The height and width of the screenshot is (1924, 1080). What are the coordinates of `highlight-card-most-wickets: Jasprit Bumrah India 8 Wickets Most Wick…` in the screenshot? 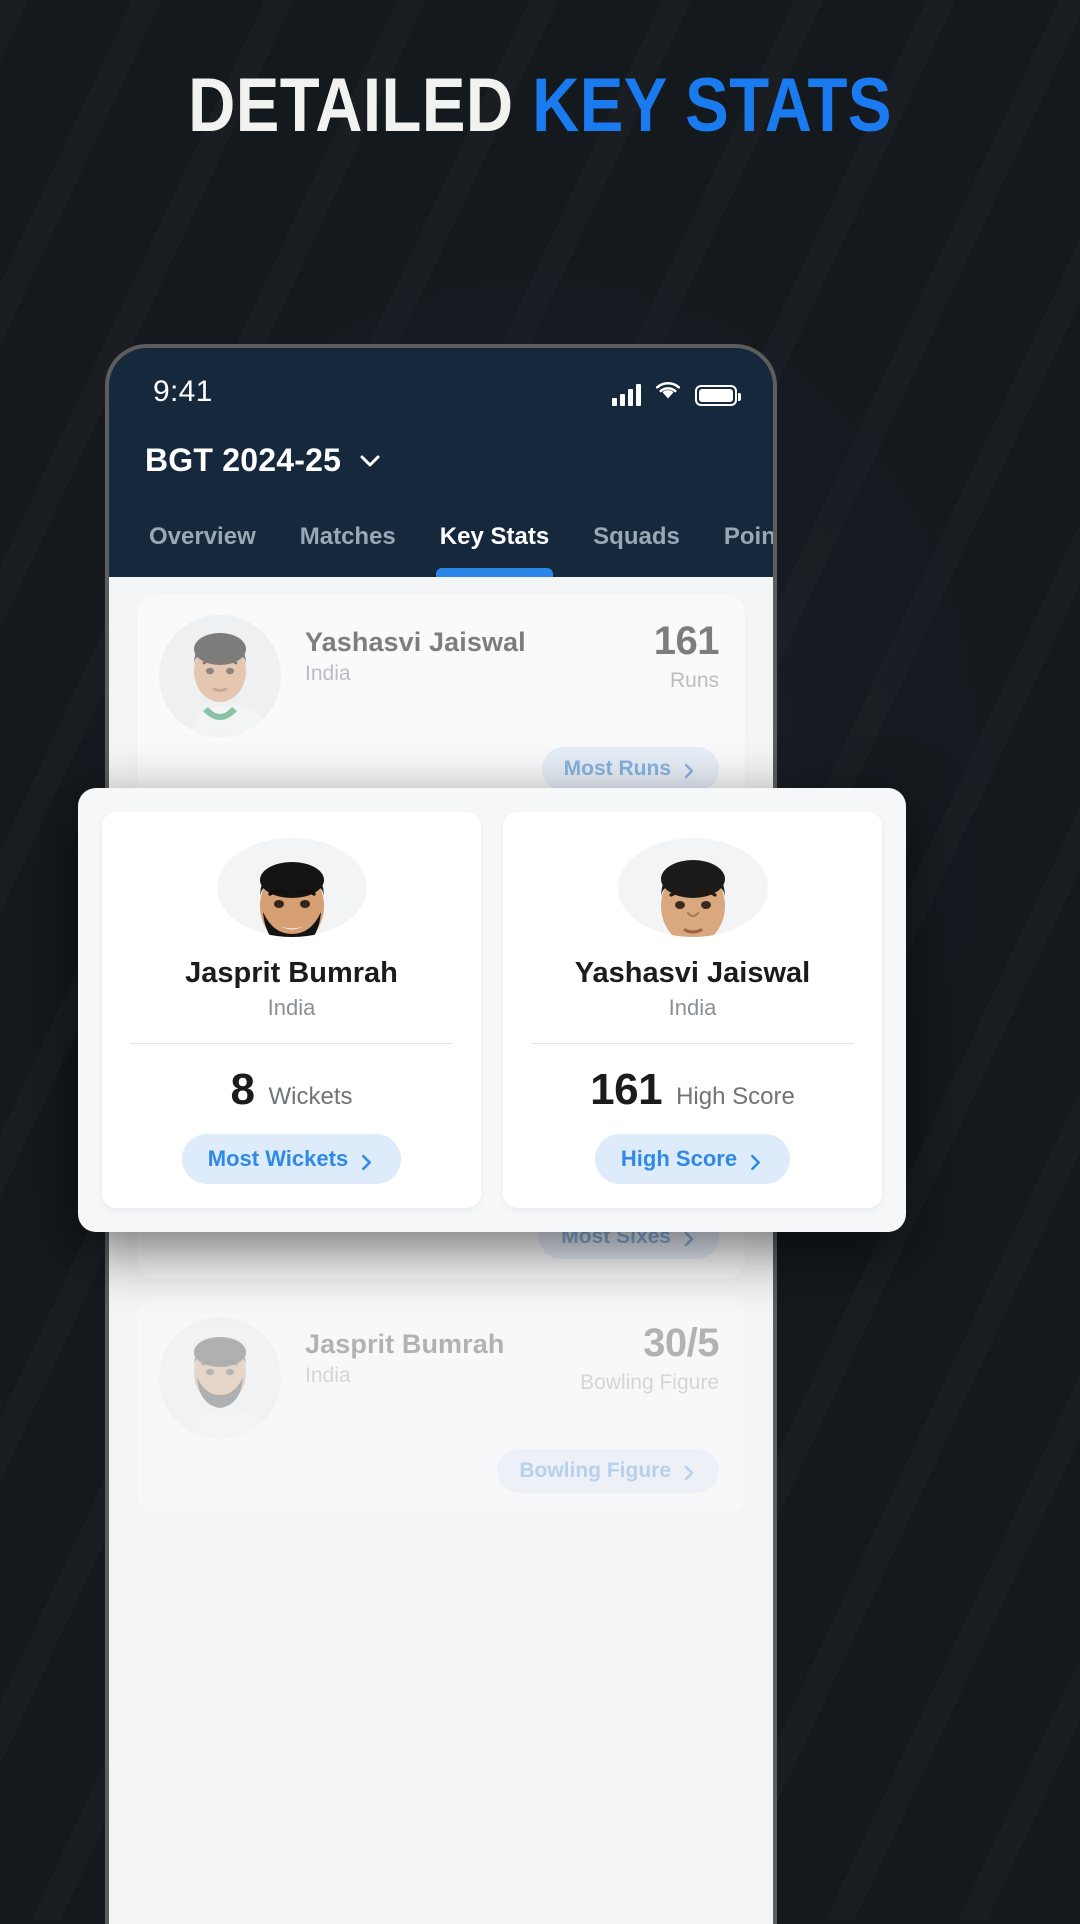 It's located at (291, 1010).